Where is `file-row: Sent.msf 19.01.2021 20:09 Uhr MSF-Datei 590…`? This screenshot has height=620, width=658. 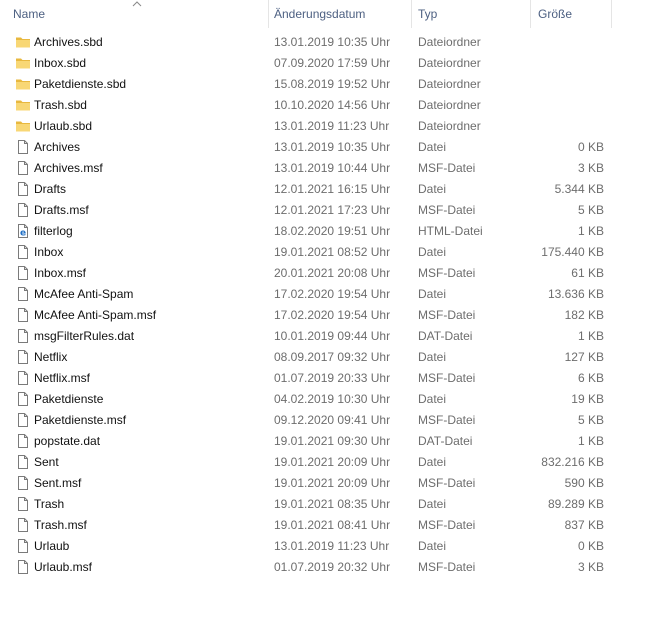 file-row: Sent.msf 19.01.2021 20:09 Uhr MSF-Datei 590… is located at coordinates (329, 483).